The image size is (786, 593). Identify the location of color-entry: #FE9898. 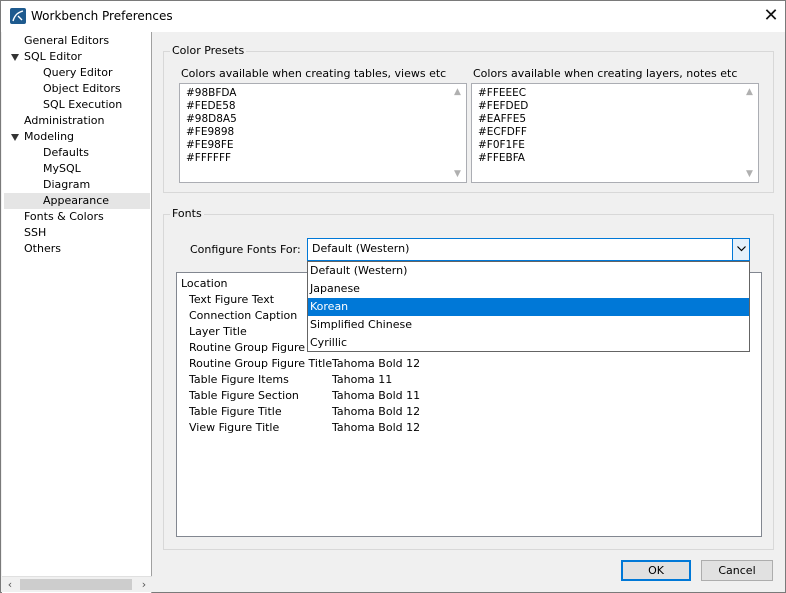
(210, 132).